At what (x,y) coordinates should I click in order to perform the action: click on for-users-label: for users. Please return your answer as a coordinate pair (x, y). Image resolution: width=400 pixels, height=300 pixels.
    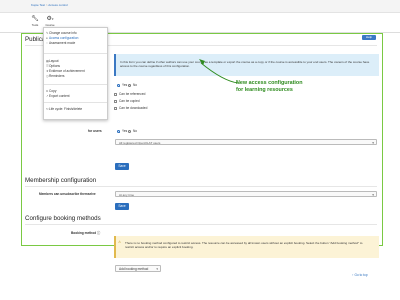
    Looking at the image, I should click on (95, 131).